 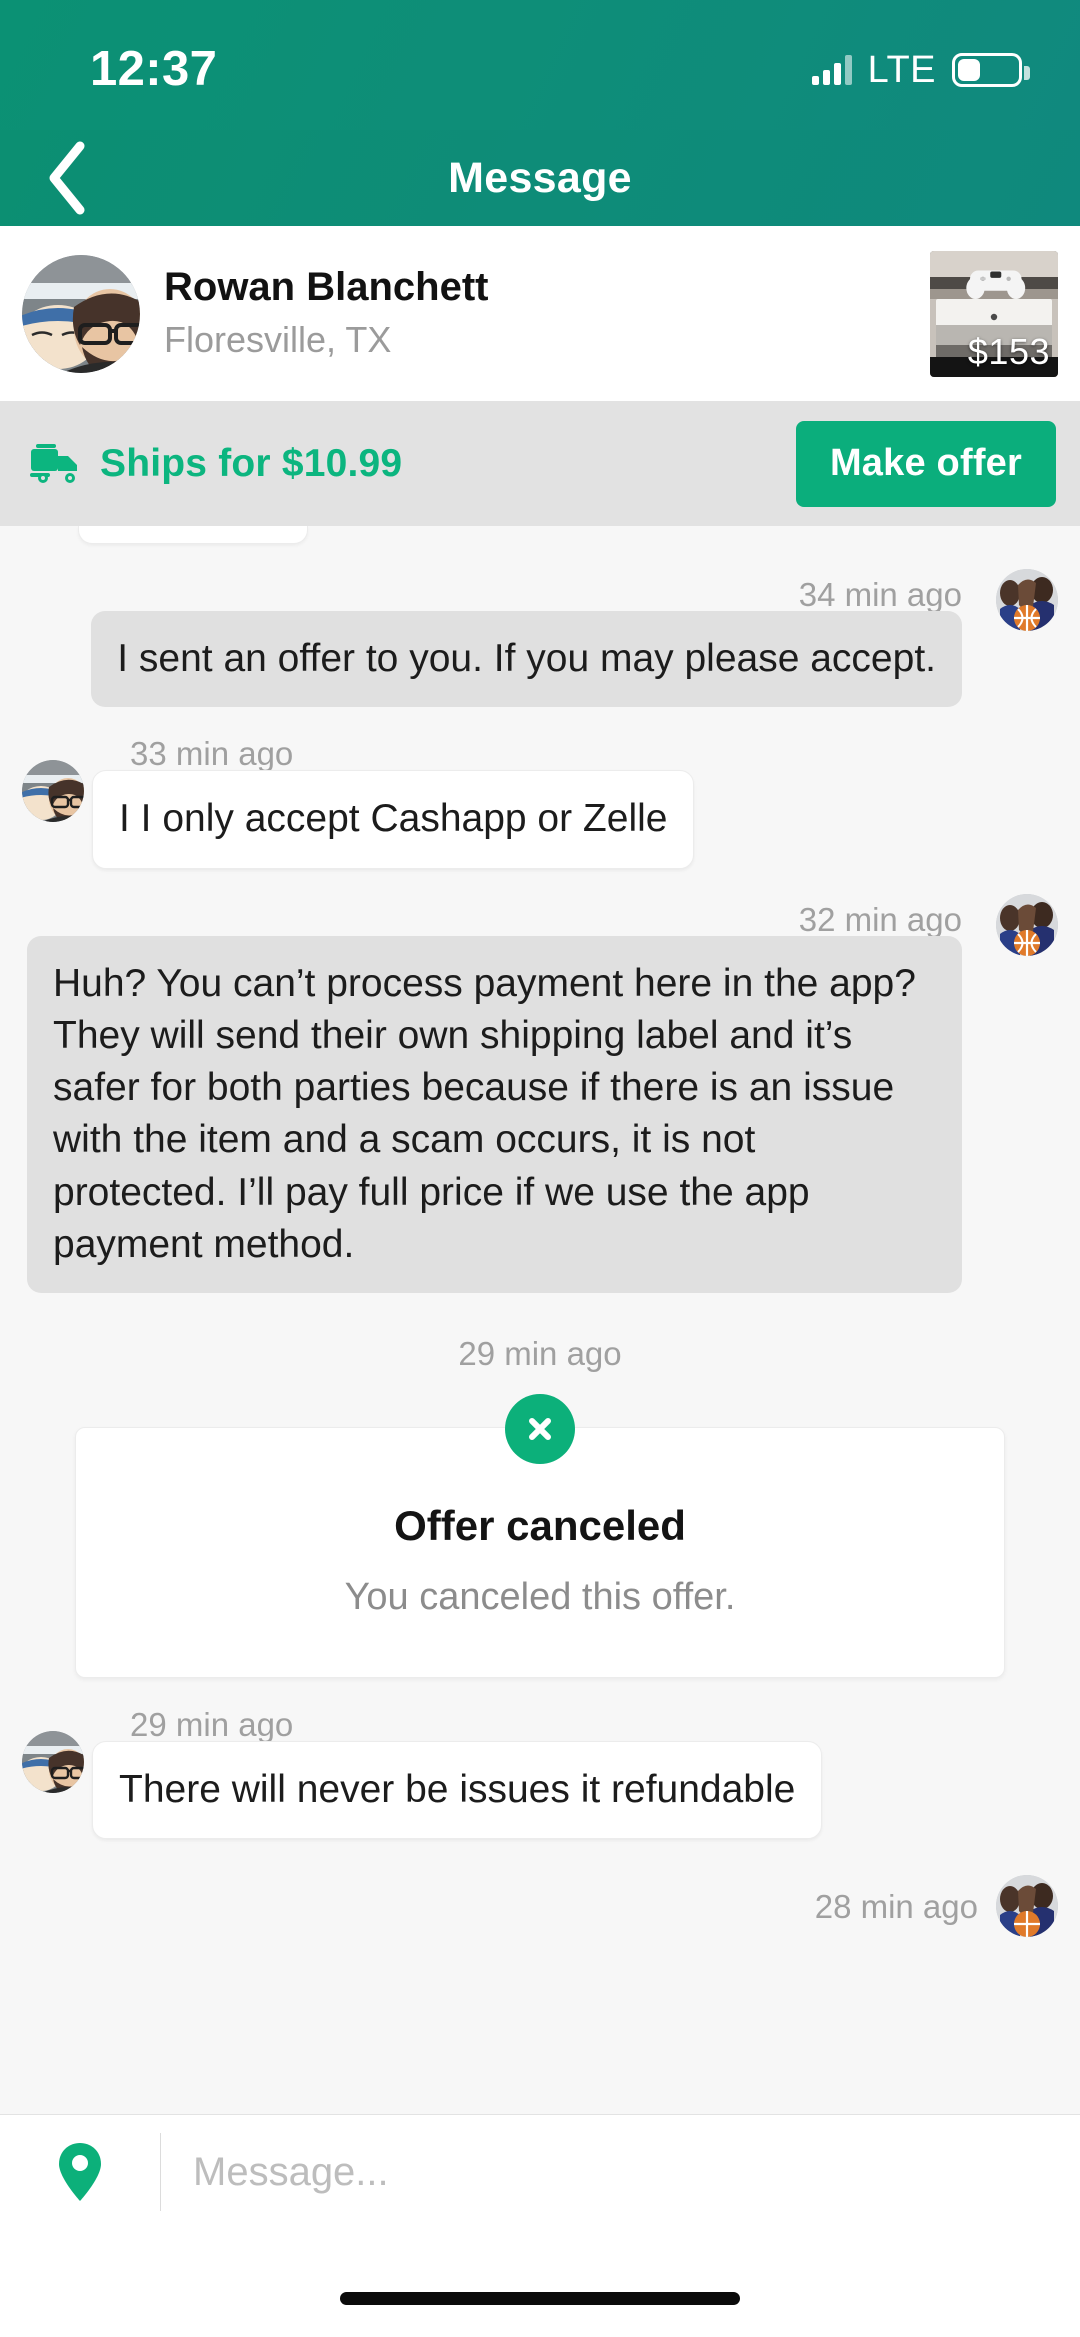 What do you see at coordinates (540, 1597) in the screenshot?
I see `offer-card-subtitle: You canceled this offer.` at bounding box center [540, 1597].